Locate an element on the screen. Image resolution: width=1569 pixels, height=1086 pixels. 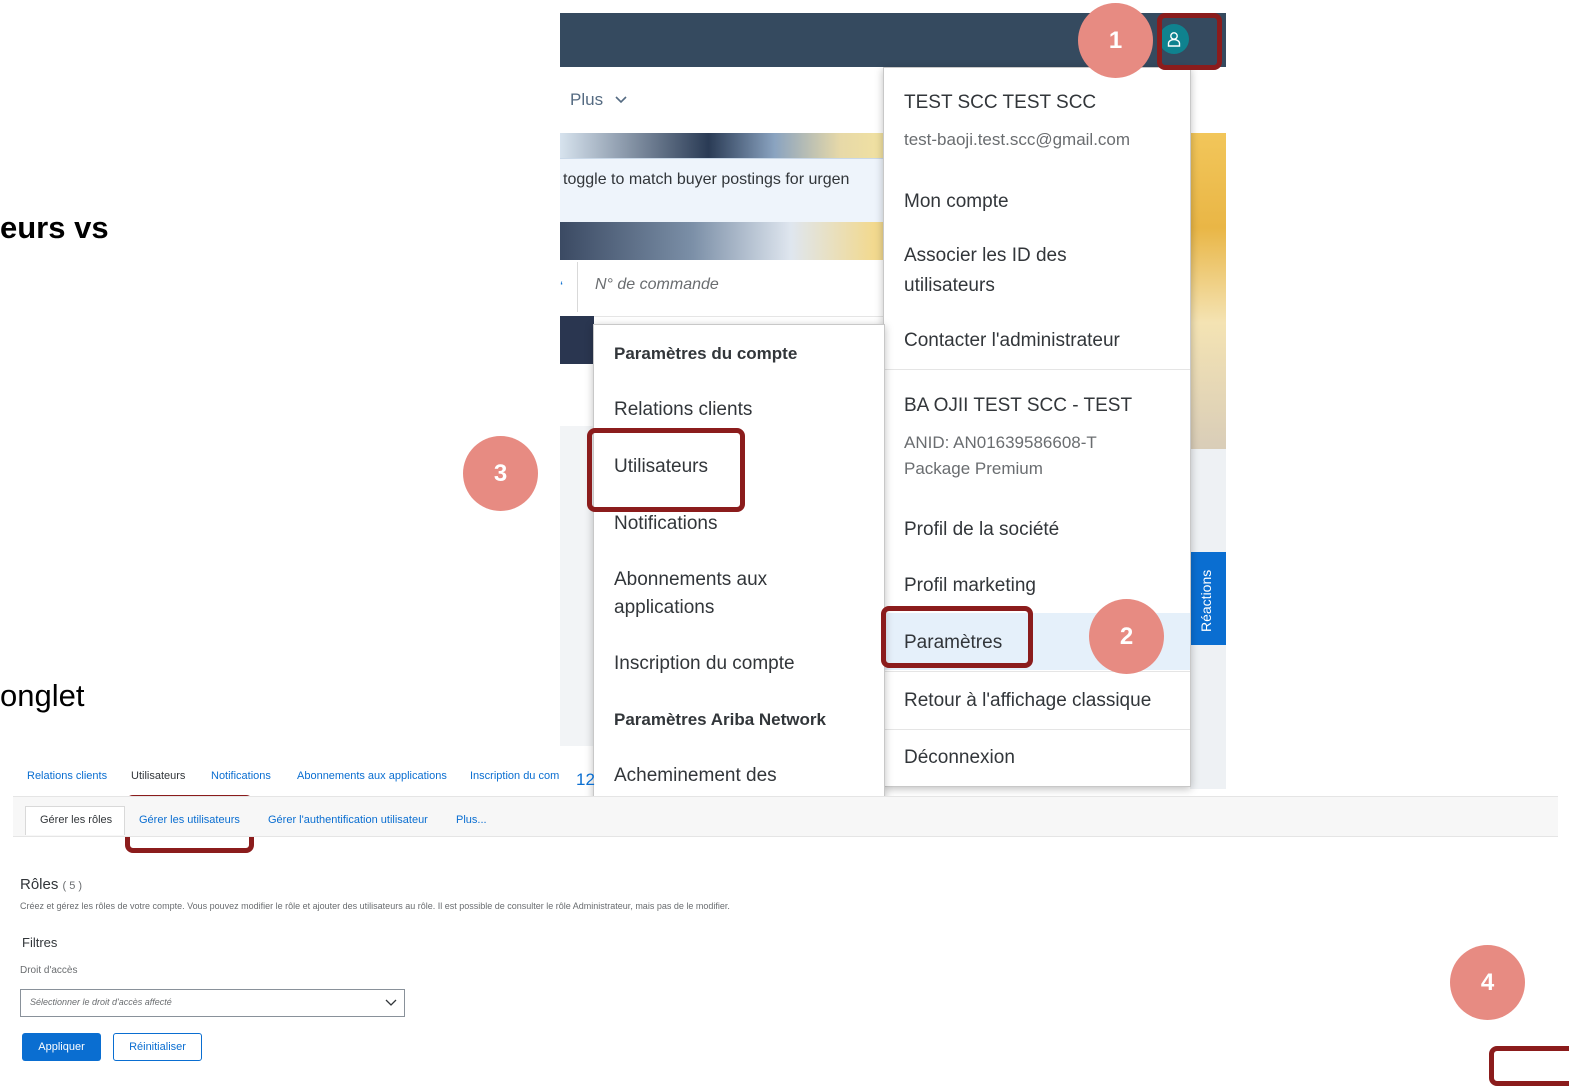
partial-count: 12 is located at coordinates (585, 779).